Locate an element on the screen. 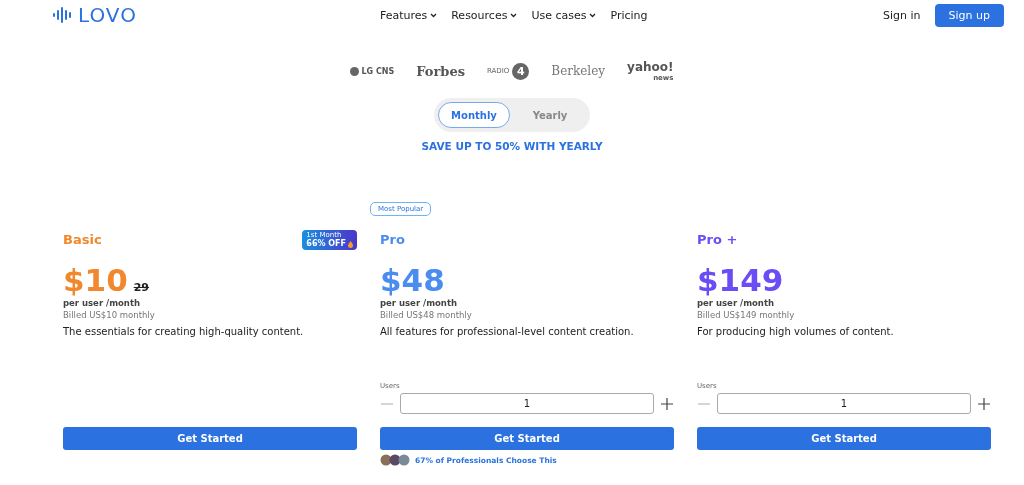 The height and width of the screenshot is (485, 1024). partner-logo: yahoo! is located at coordinates (650, 67).